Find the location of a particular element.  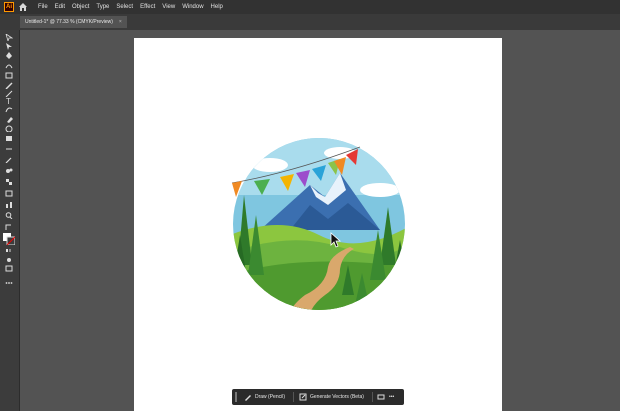

menu-help: Help is located at coordinates (217, 7).